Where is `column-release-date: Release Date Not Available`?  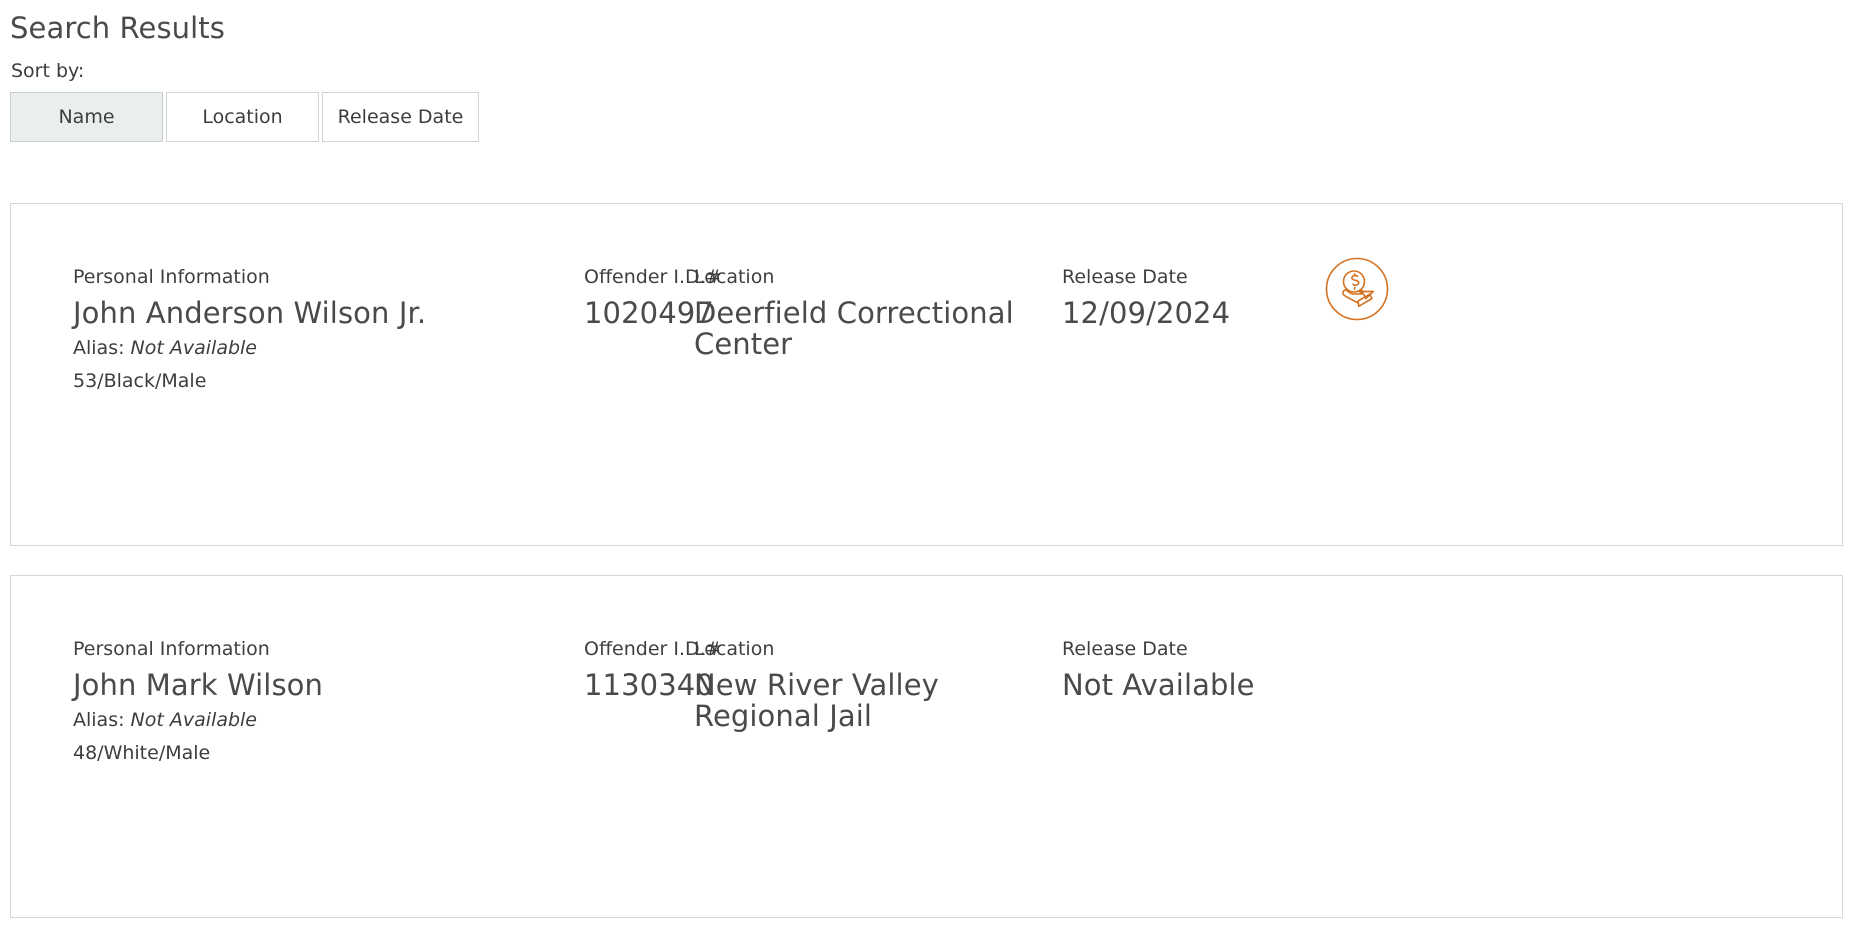 column-release-date: Release Date Not Available is located at coordinates (1187, 669).